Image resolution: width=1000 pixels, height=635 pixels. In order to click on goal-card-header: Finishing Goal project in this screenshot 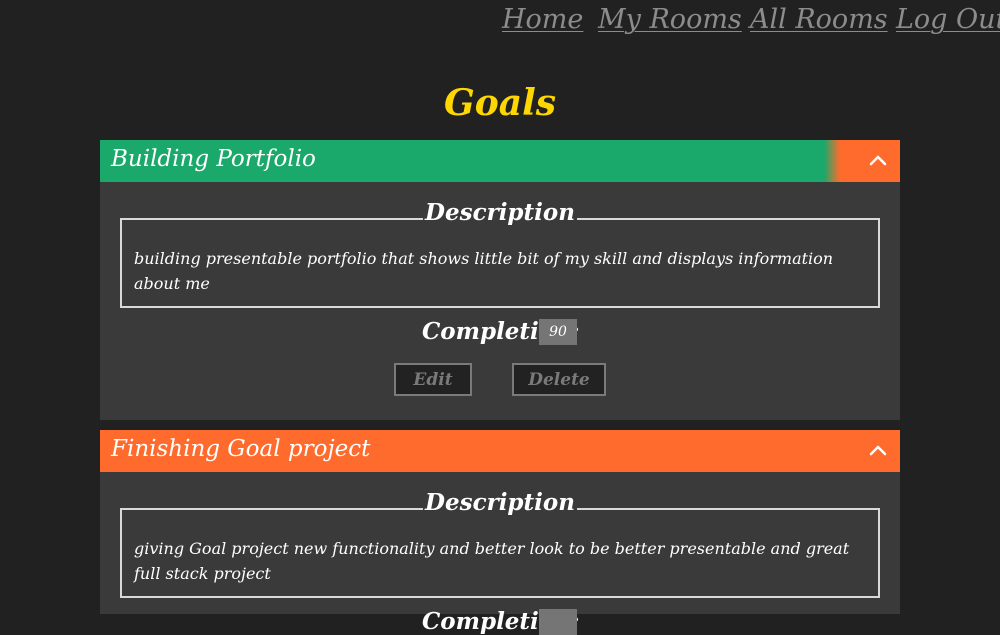, I will do `click(500, 451)`.